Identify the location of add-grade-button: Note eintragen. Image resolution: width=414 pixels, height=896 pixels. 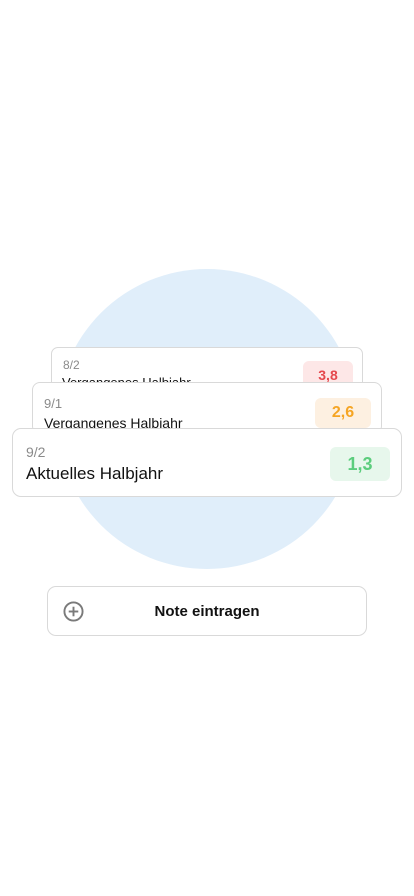
(207, 611).